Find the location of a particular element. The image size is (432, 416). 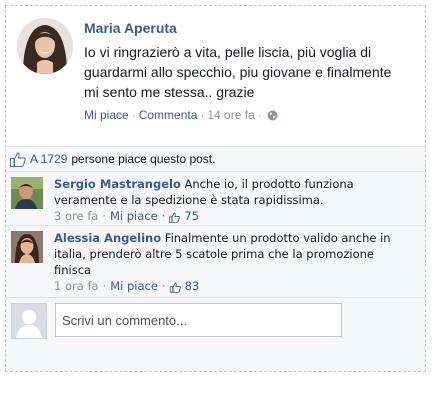

comment-timestamp: 1 ora fa is located at coordinates (76, 286).